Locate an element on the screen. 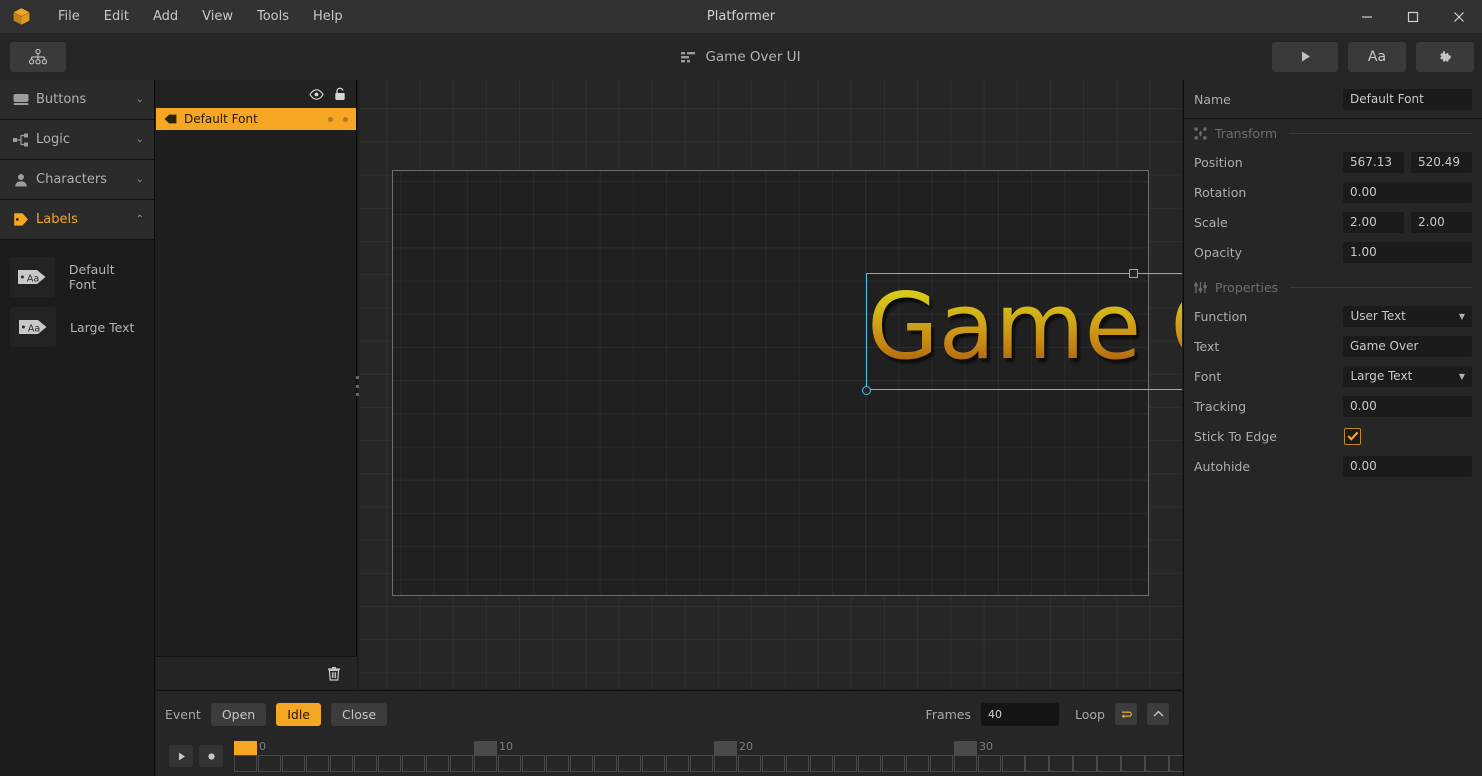  tracking-input is located at coordinates (1407, 406).